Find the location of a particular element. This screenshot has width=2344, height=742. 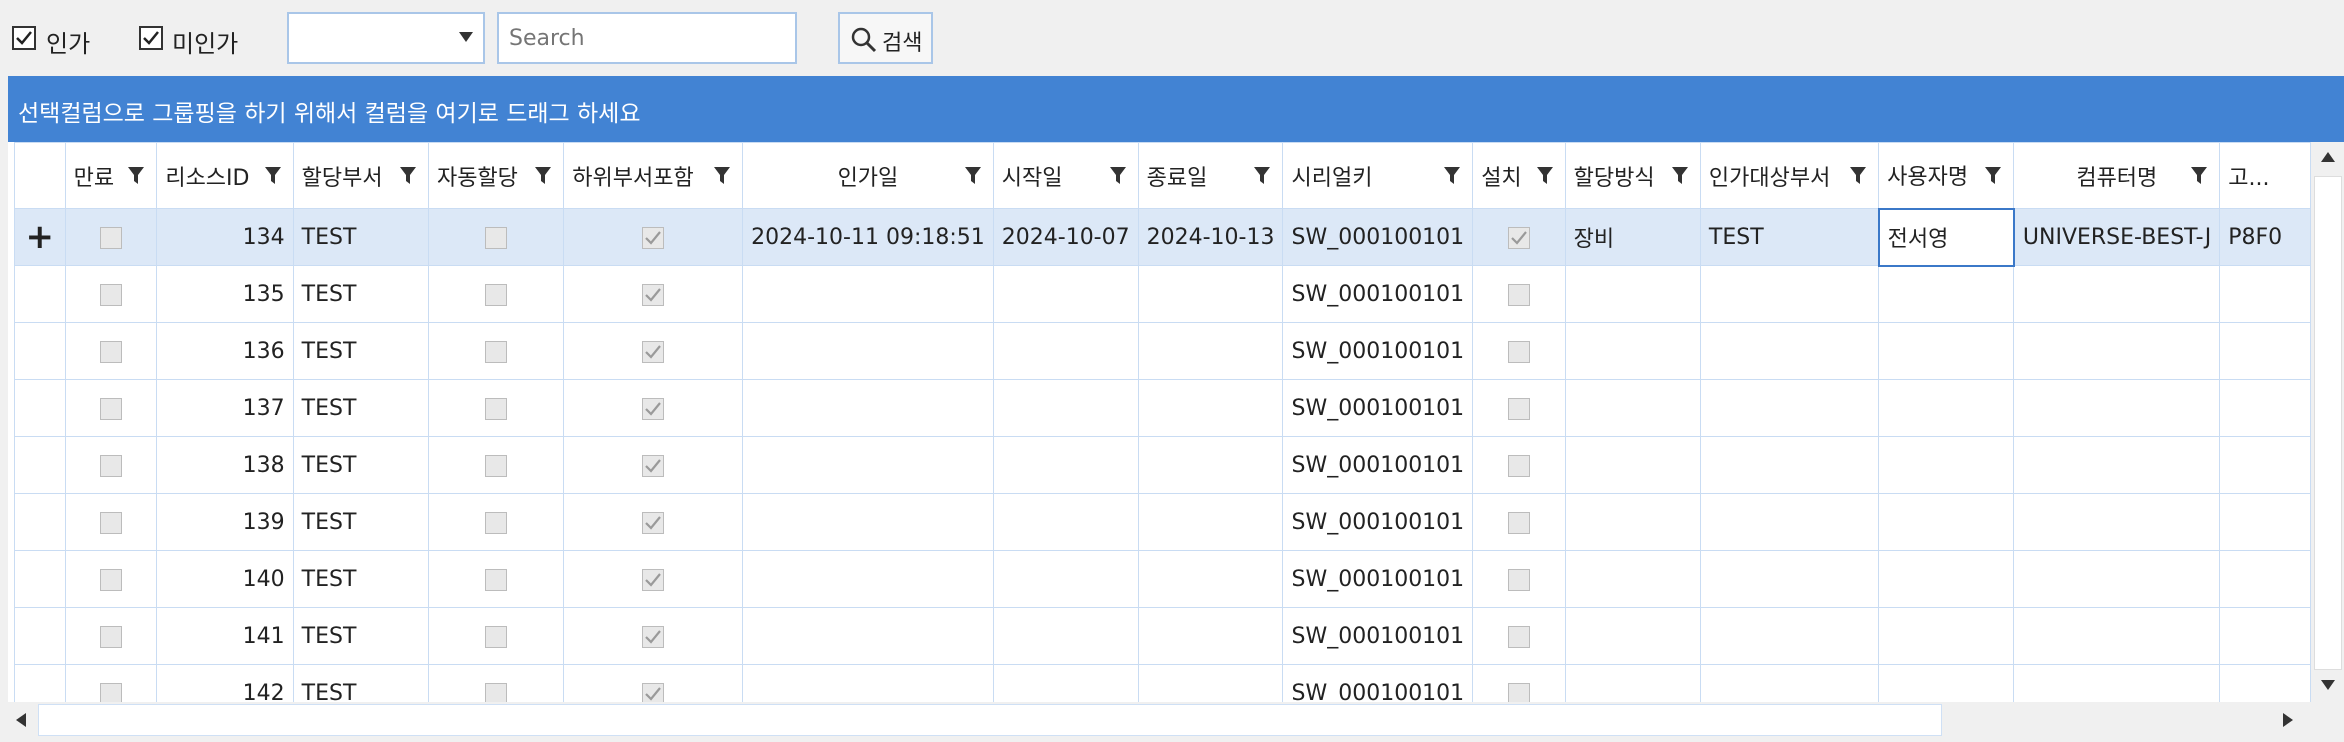

column-header: 리소스ID is located at coordinates (225, 175).